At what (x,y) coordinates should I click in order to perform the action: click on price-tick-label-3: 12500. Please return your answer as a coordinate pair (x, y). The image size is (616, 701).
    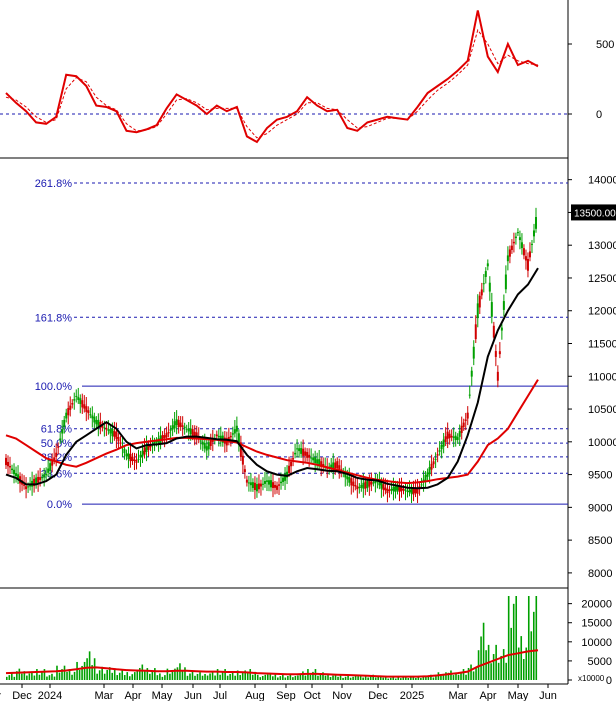
    Looking at the image, I should click on (602, 279).